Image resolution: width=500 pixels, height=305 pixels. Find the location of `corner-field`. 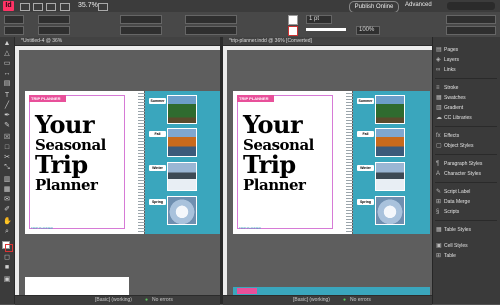

corner-field is located at coordinates (471, 19).